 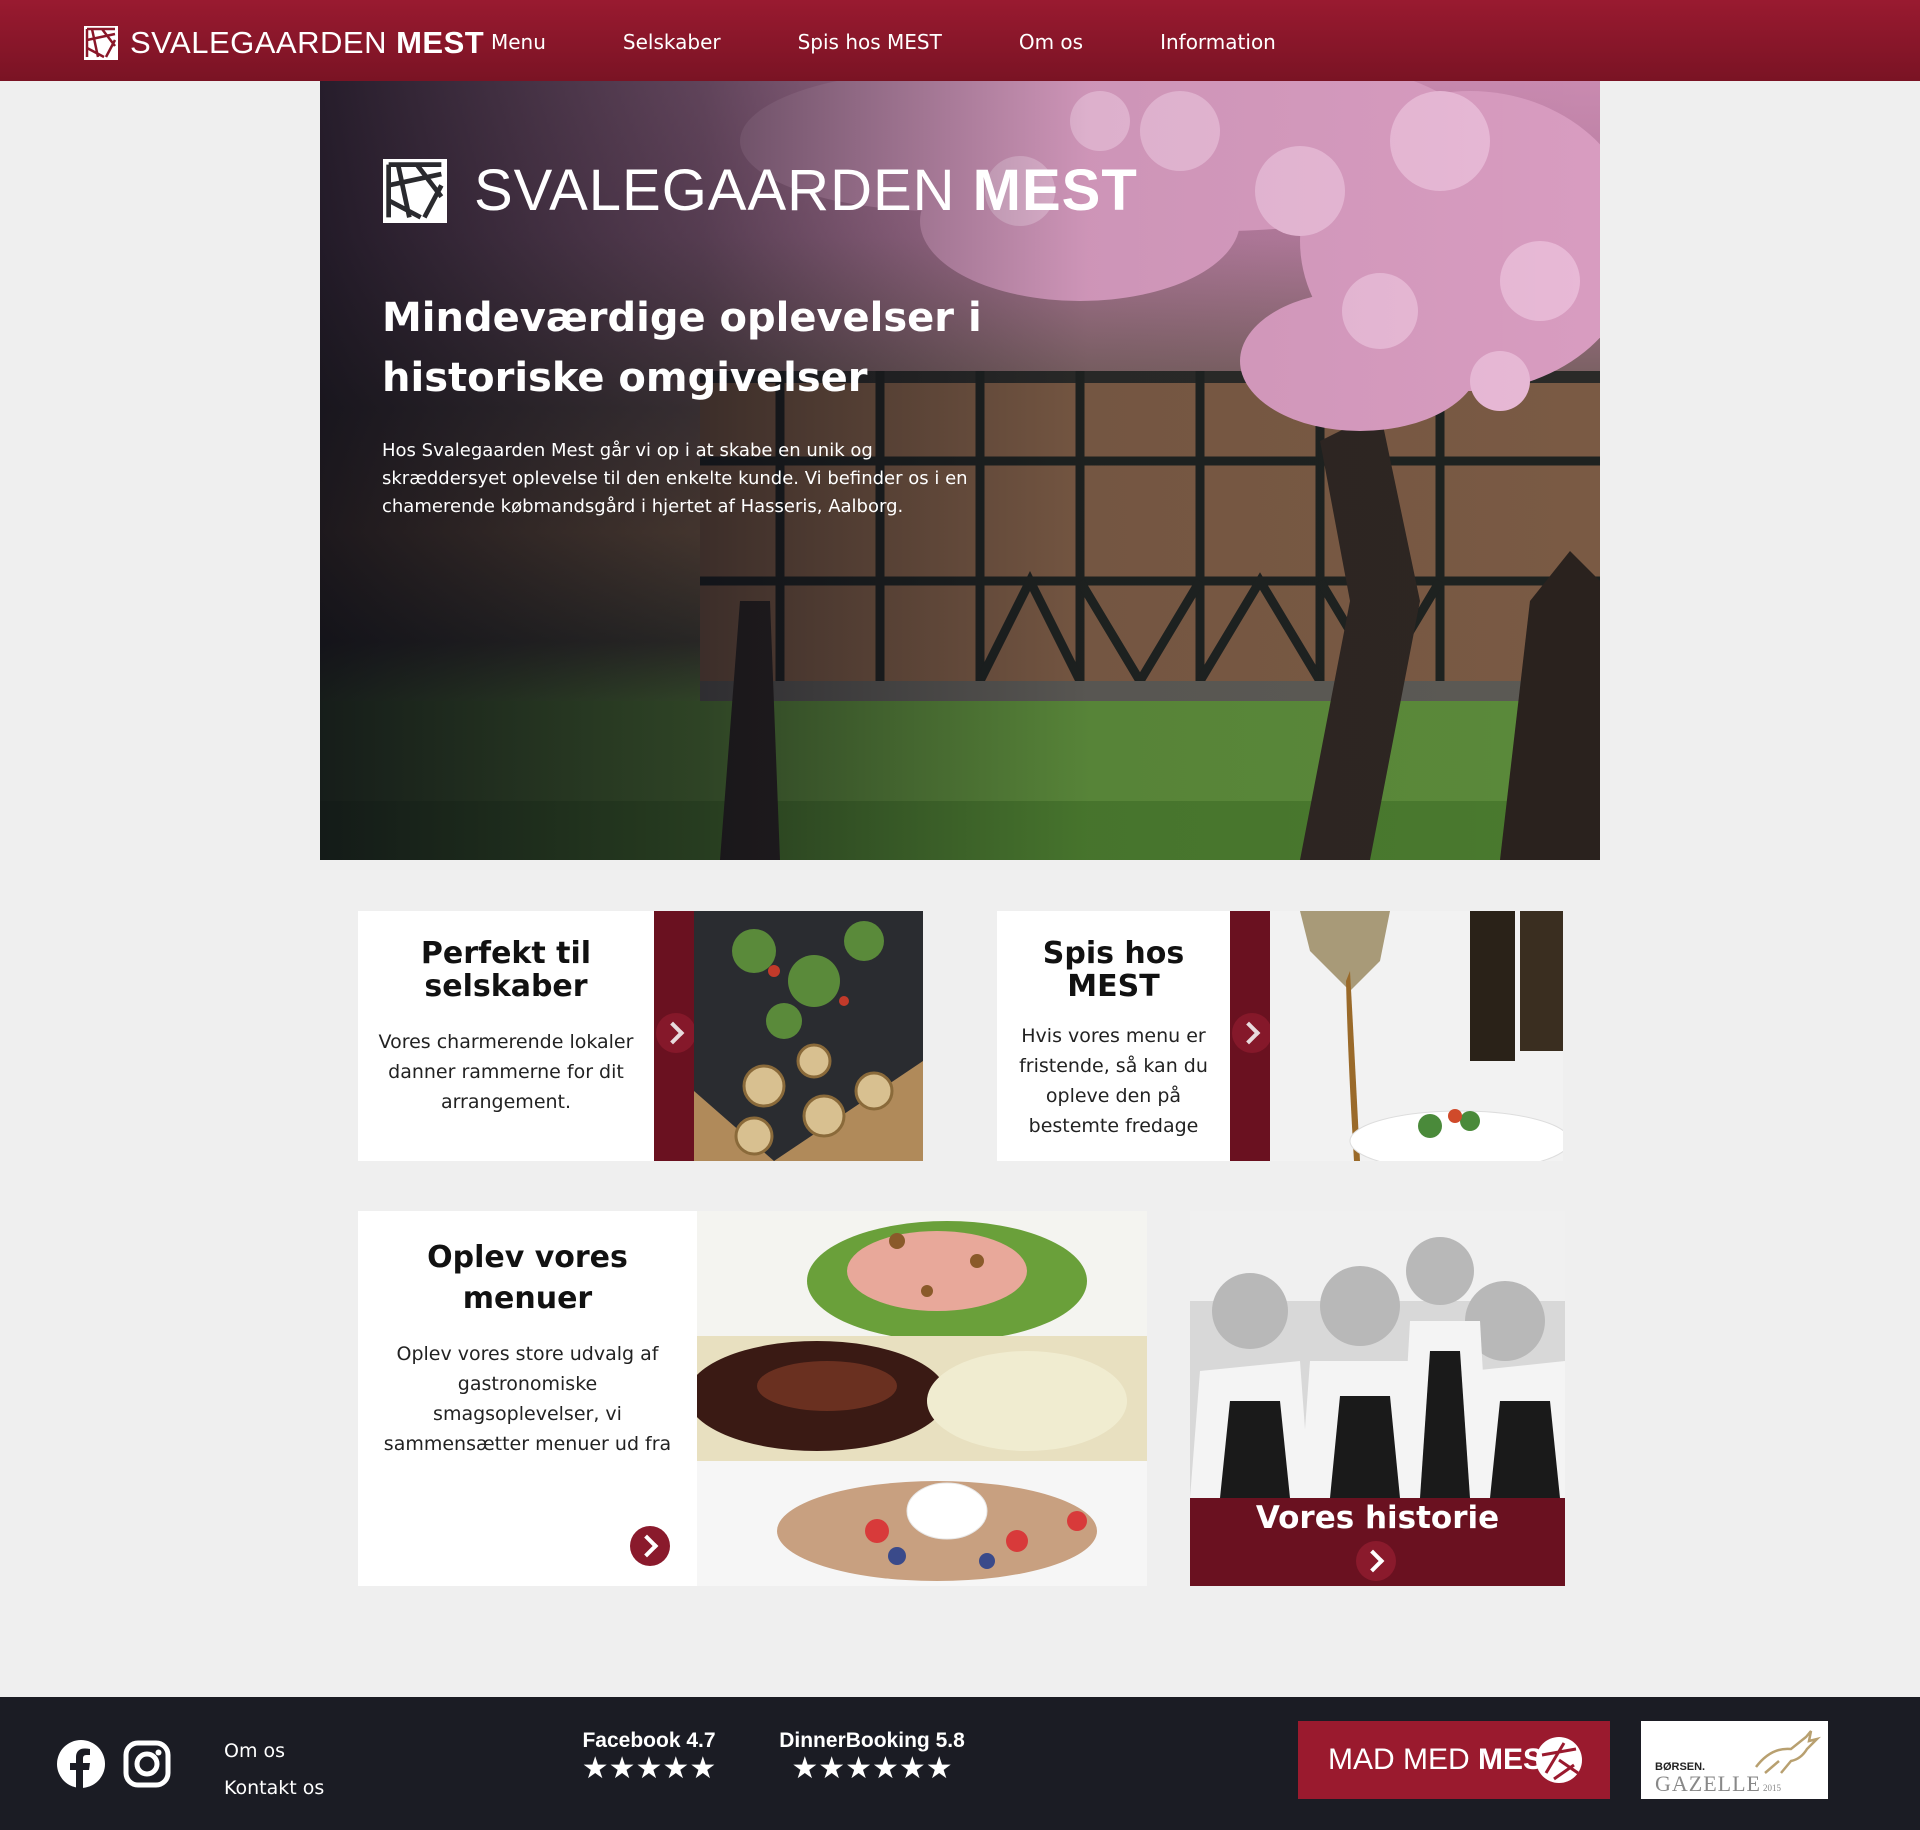 What do you see at coordinates (518, 42) in the screenshot?
I see `nav-item-menu: Menu` at bounding box center [518, 42].